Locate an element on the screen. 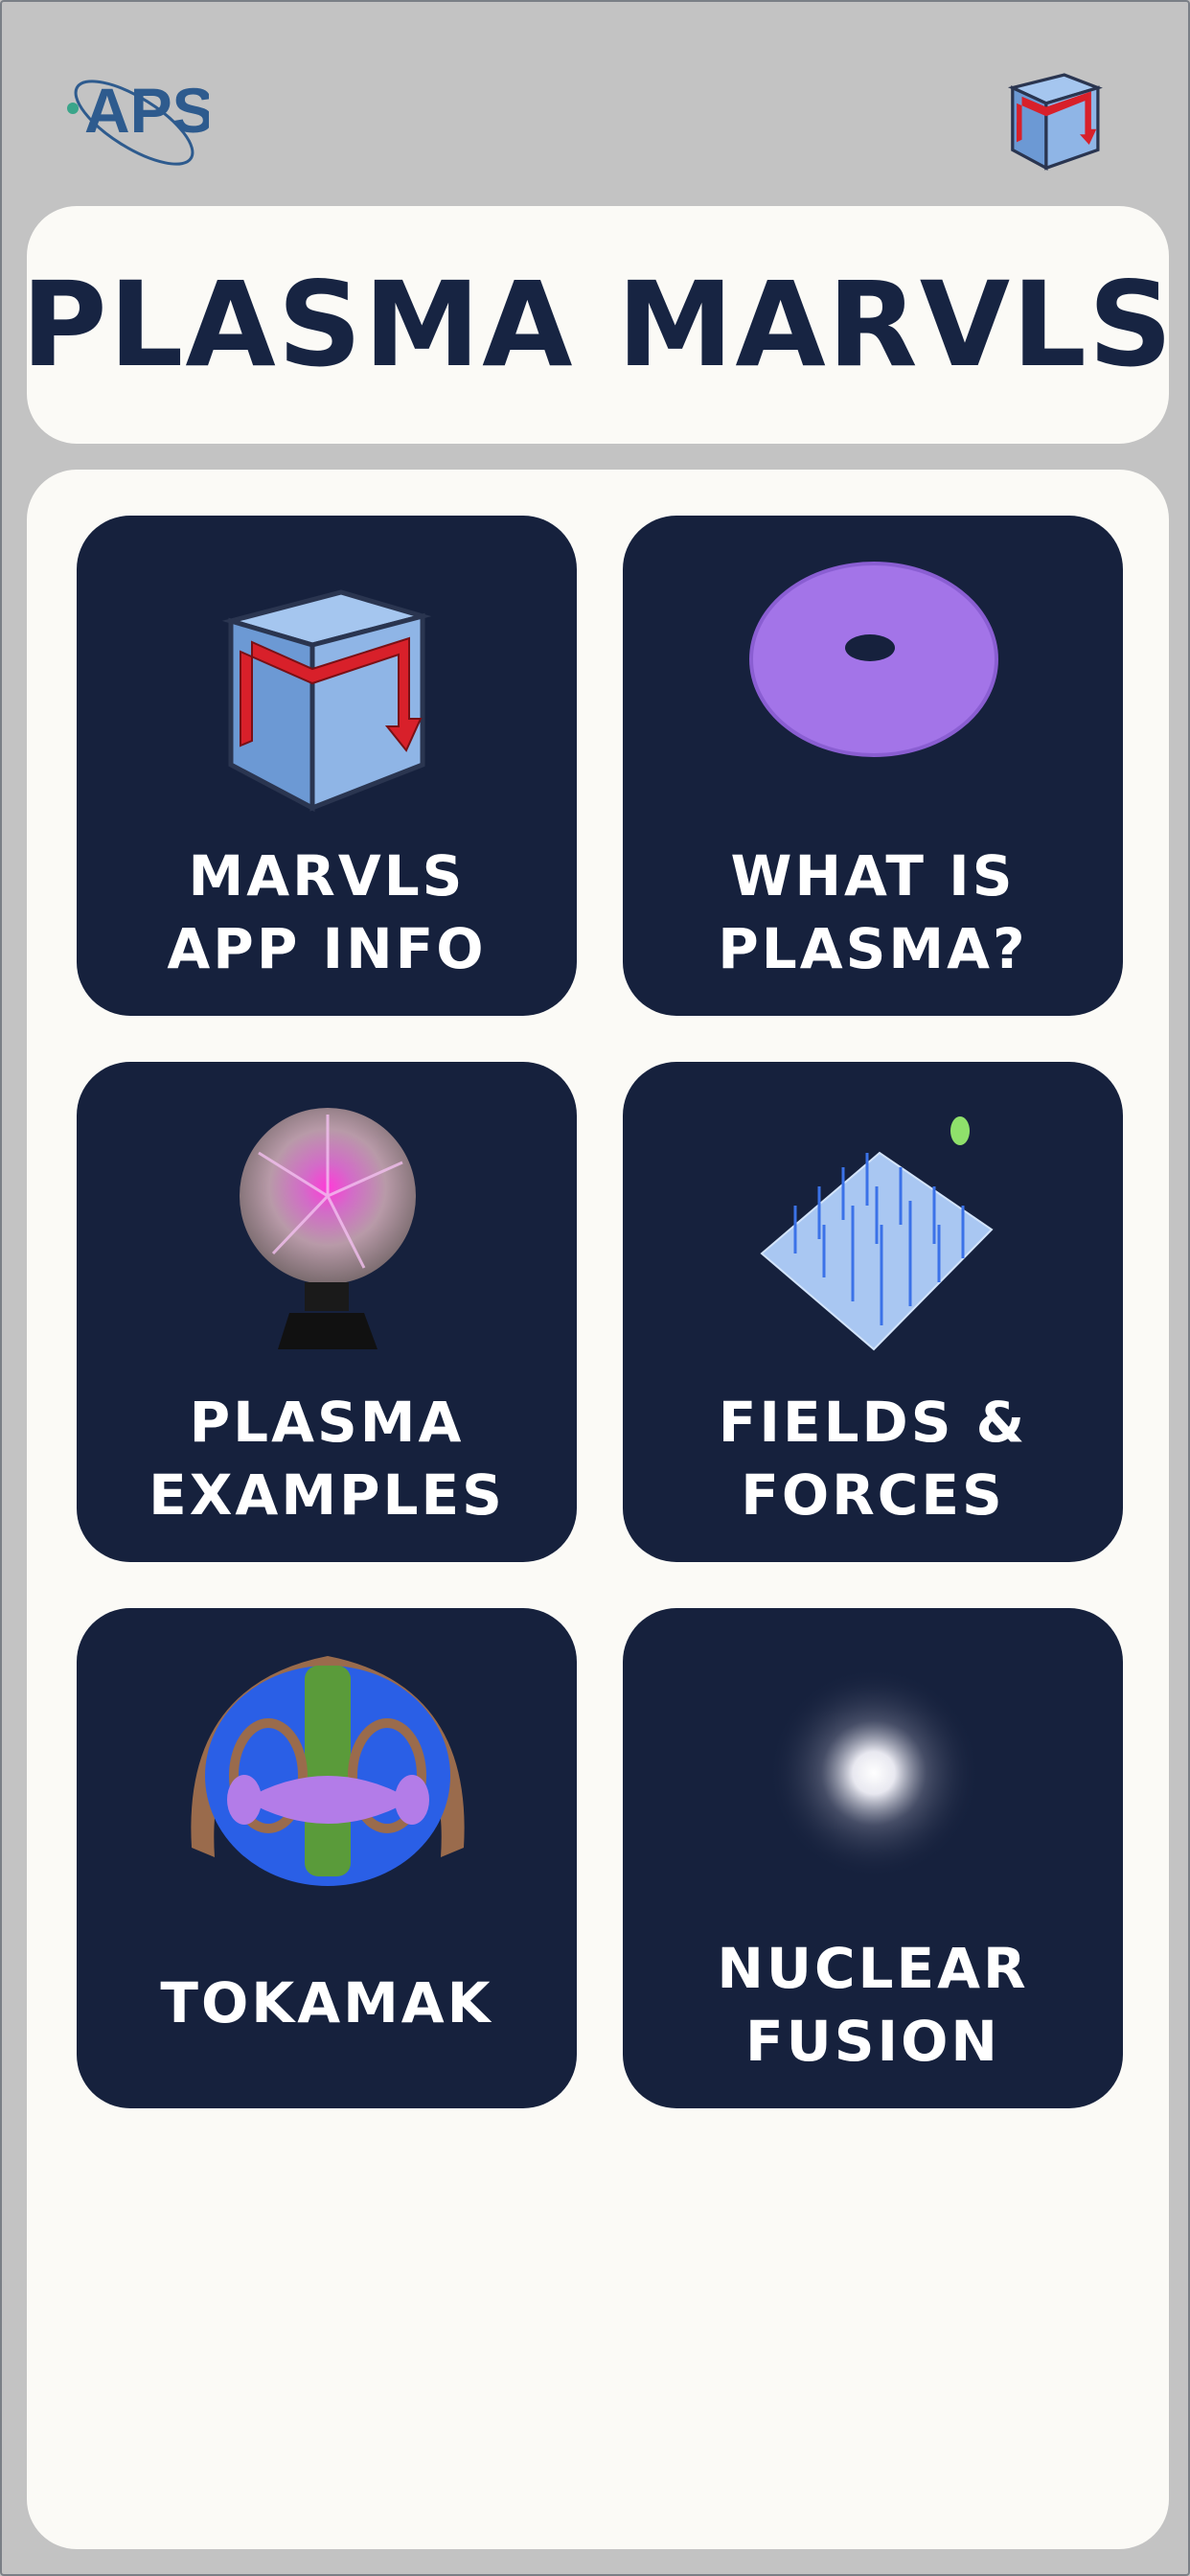 This screenshot has width=1190, height=2576. tile-fields-and-forces: FIELDS & FORCES is located at coordinates (873, 1312).